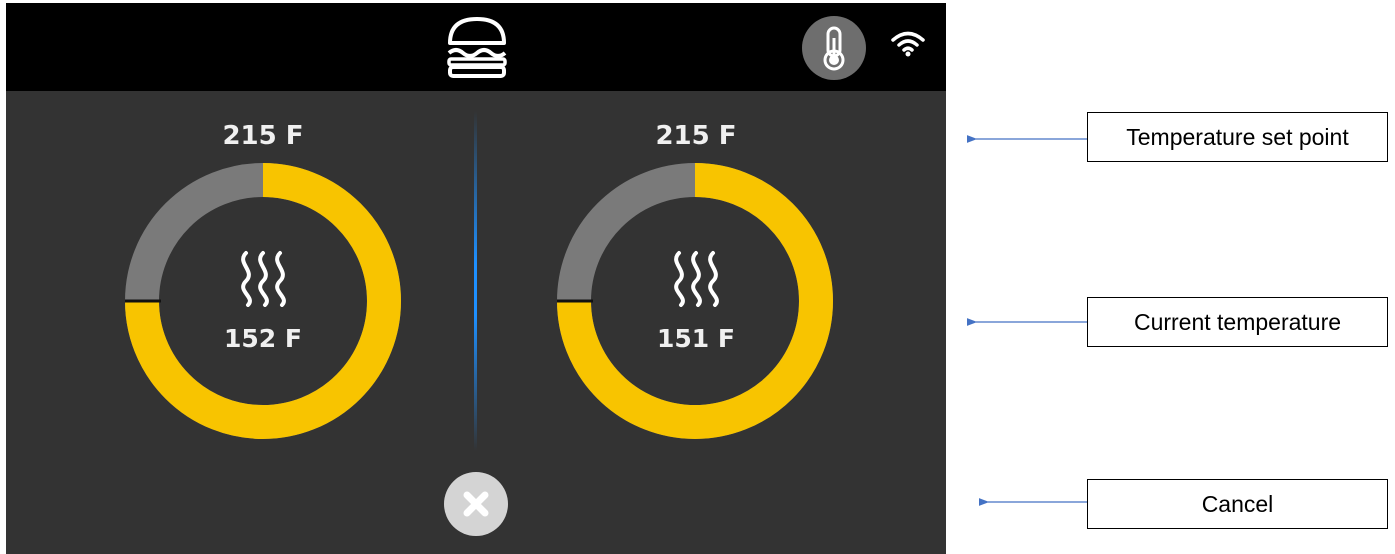  I want to click on burger-icon, so click(477, 47).